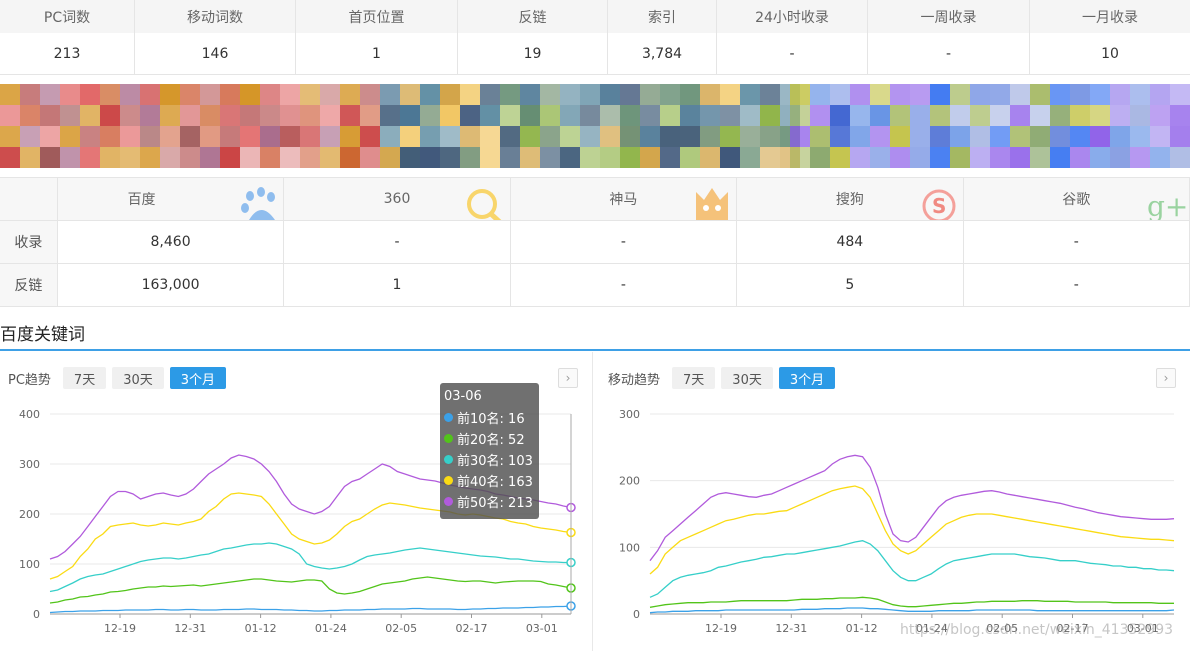 This screenshot has width=1190, height=651. What do you see at coordinates (595, 199) in the screenshot?
I see `engine-header-row: 百度 360 神马 搜狗 S 谷歌 g+` at bounding box center [595, 199].